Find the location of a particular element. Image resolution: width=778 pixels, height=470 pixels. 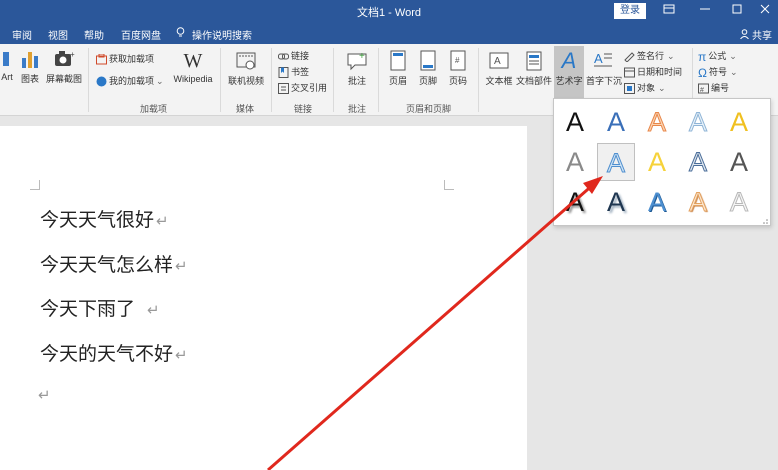

wordart-style-blue-gradient-outline: A is located at coordinates (698, 162).